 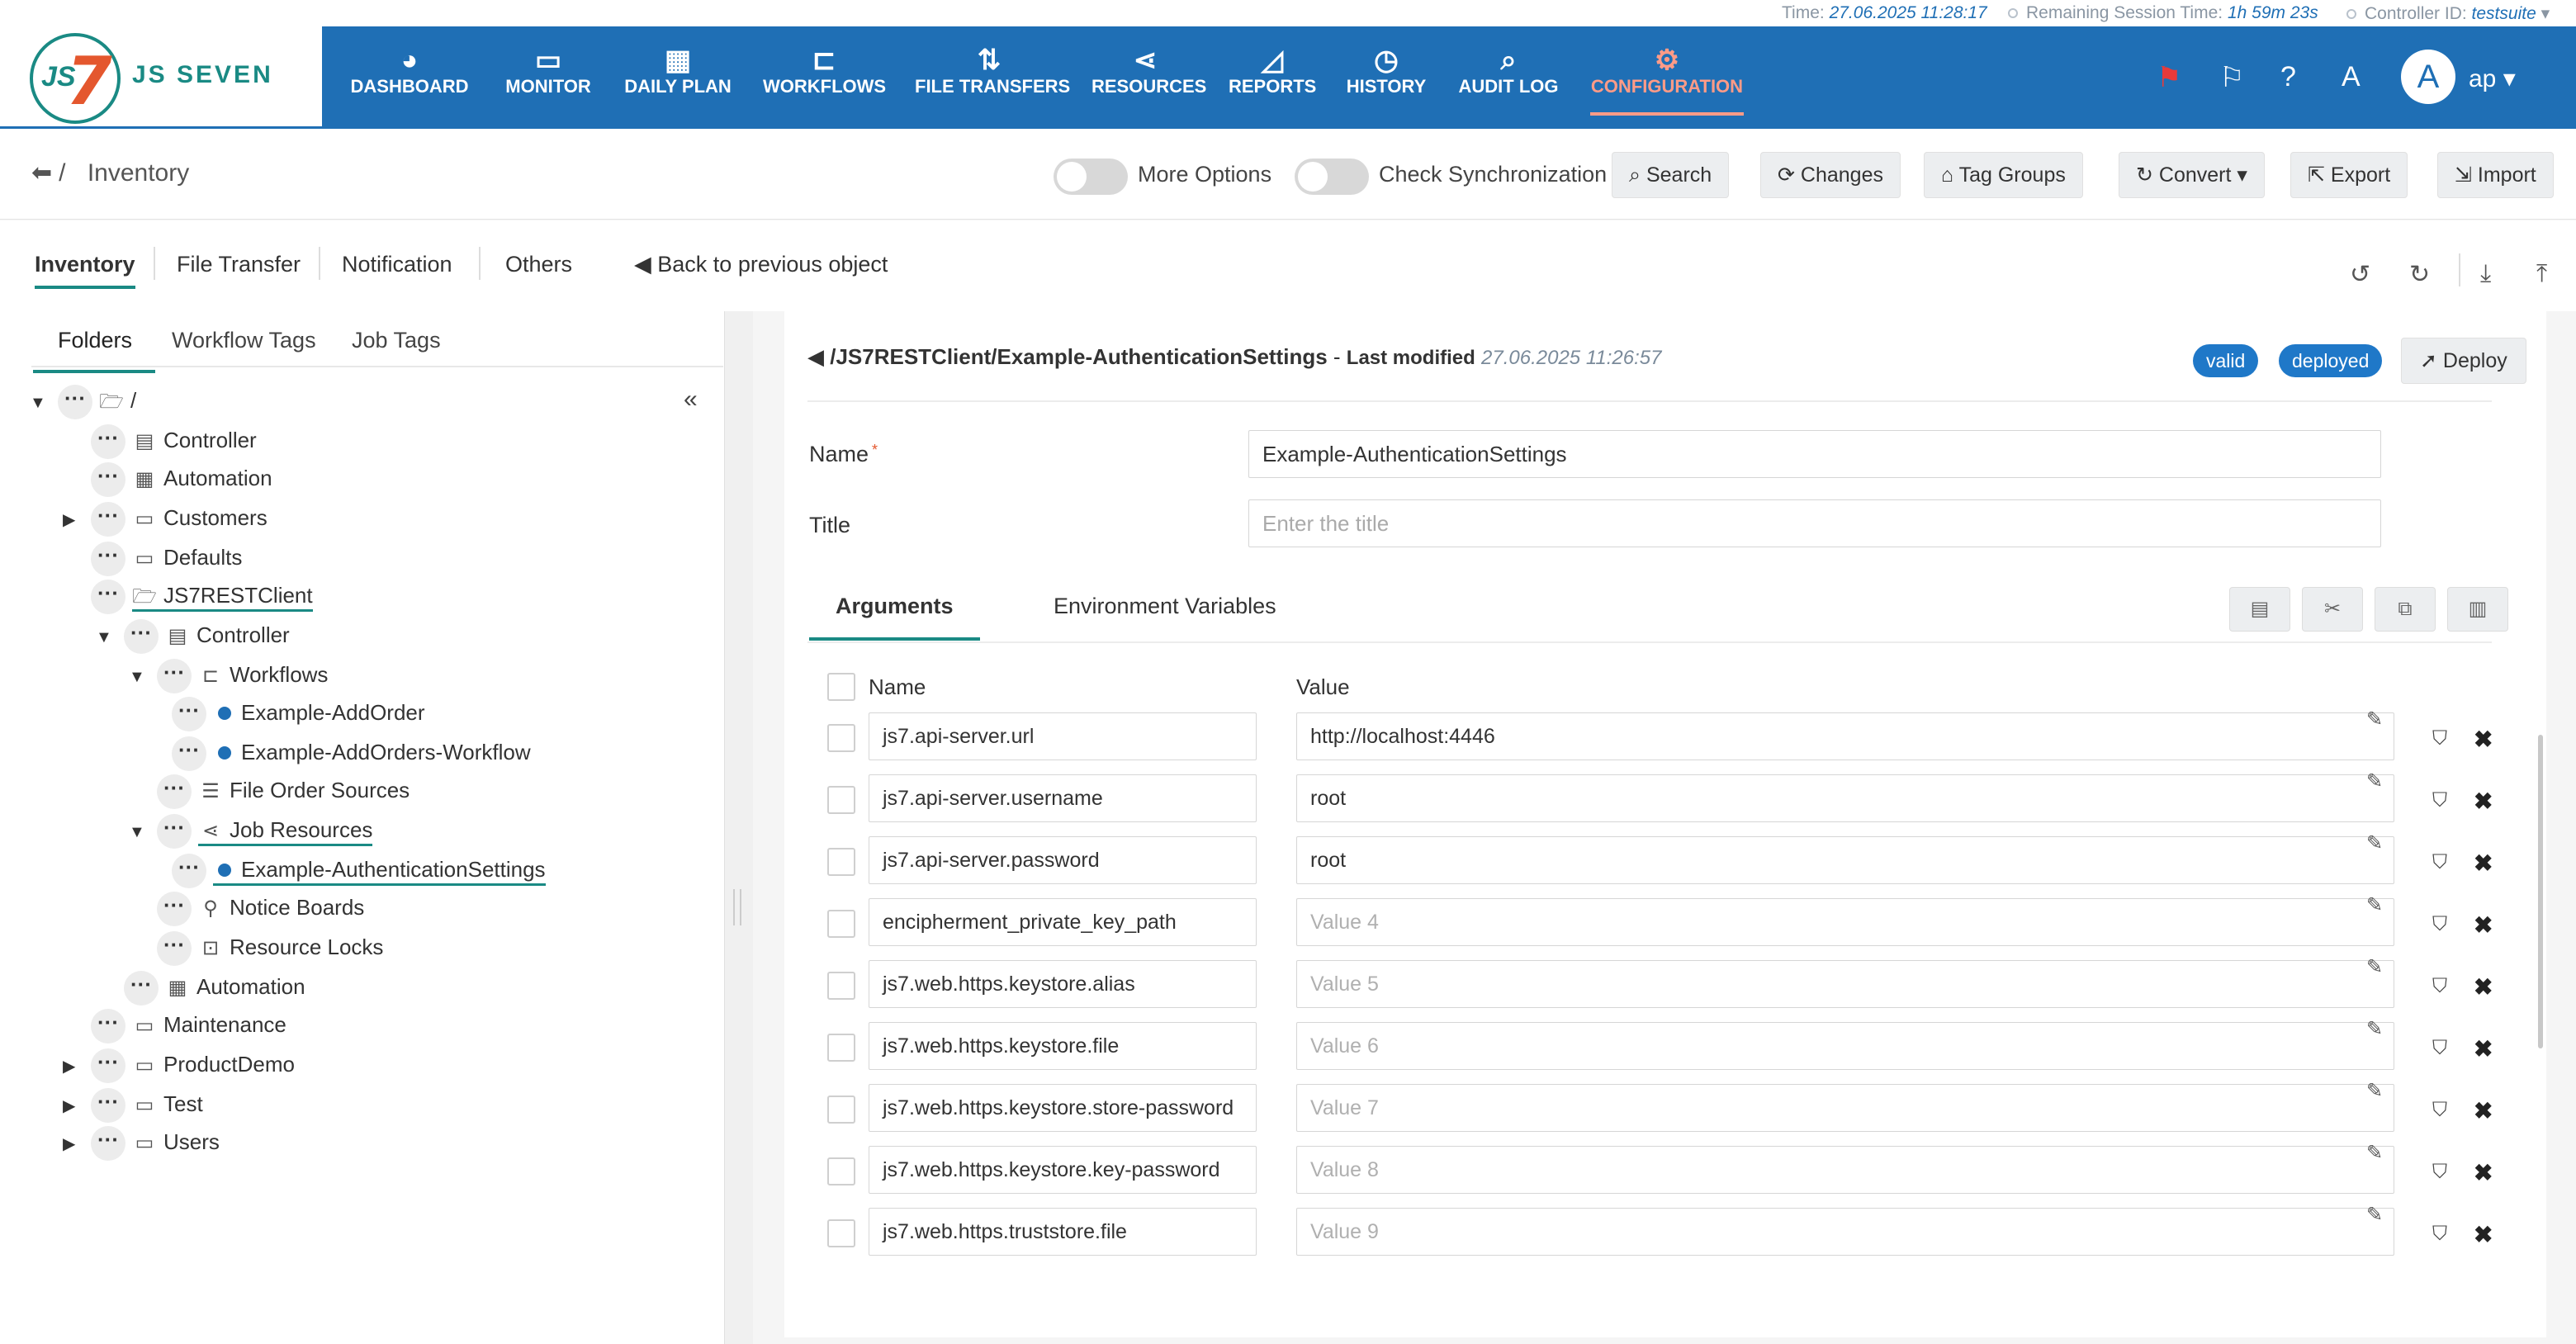 What do you see at coordinates (1671, 175) in the screenshot?
I see `search-button: ⌕ Search` at bounding box center [1671, 175].